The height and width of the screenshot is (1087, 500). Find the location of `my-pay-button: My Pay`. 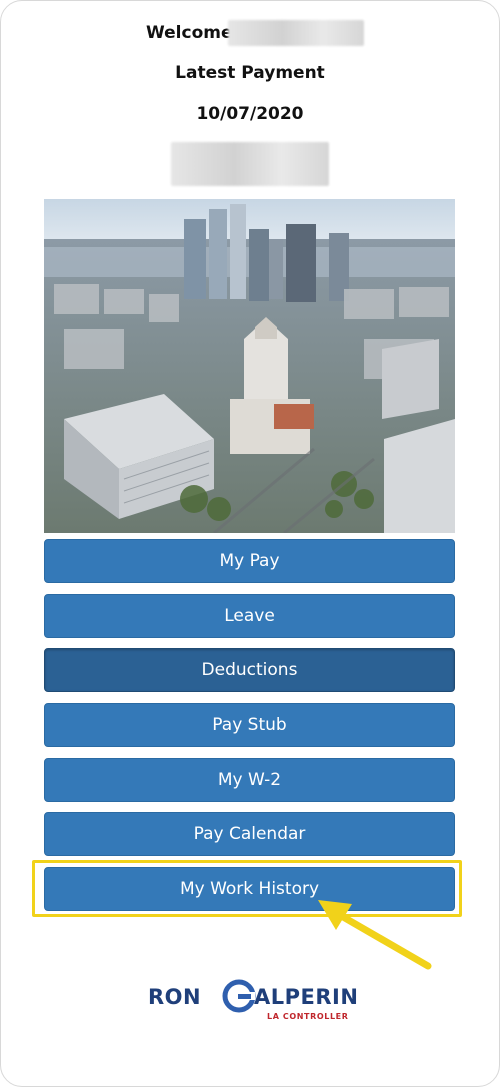

my-pay-button: My Pay is located at coordinates (249, 561).